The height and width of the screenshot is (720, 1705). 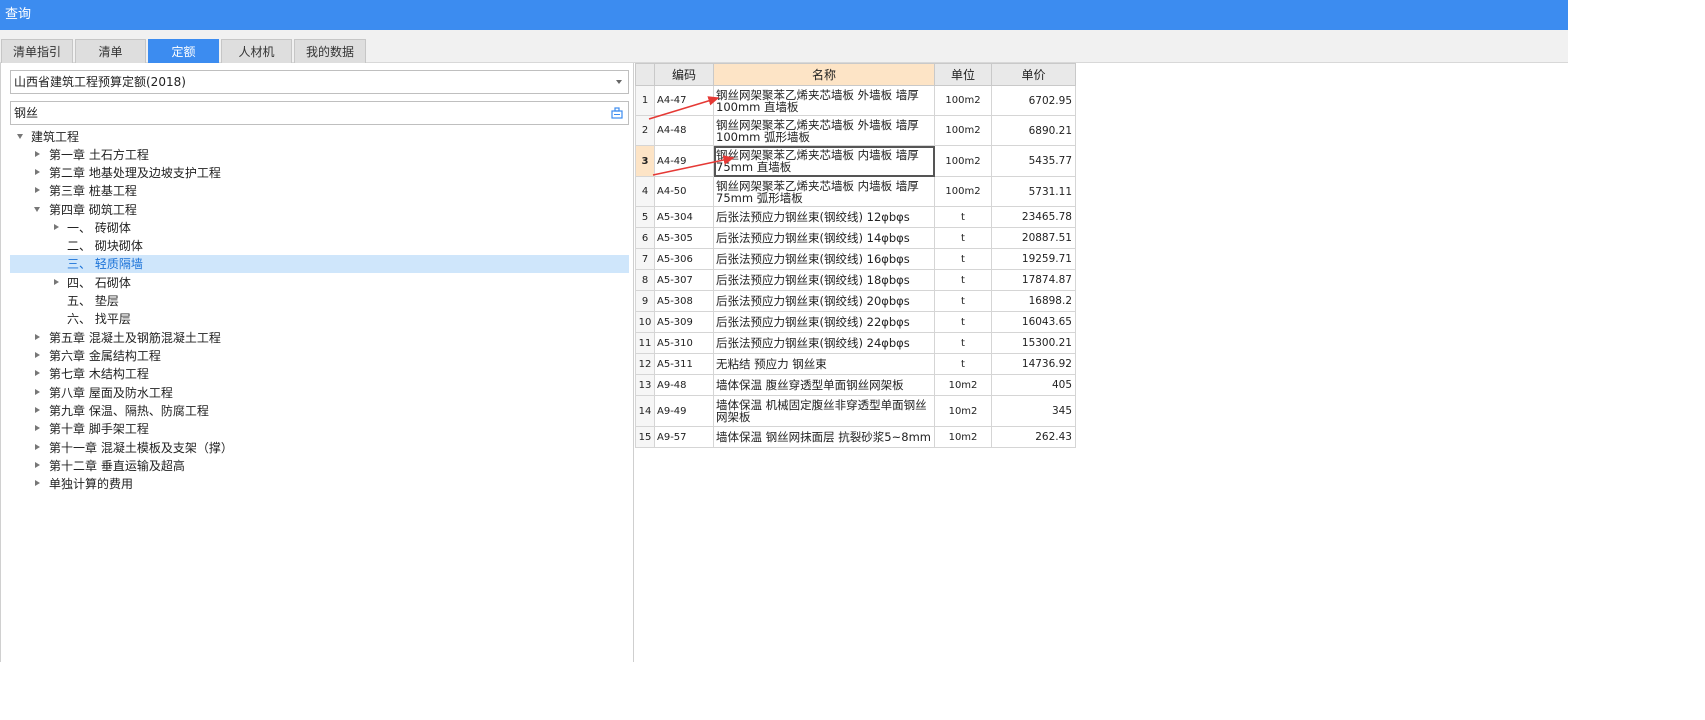 I want to click on column-header-unit: 单位, so click(x=963, y=74).